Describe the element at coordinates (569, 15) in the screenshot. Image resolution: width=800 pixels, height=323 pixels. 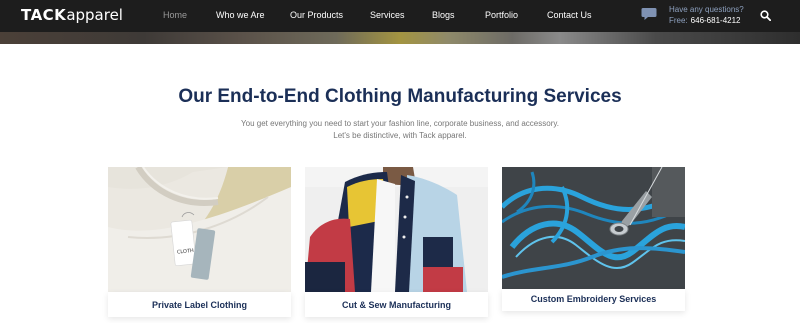
I see `nav-contact-us: Contact Us` at that location.